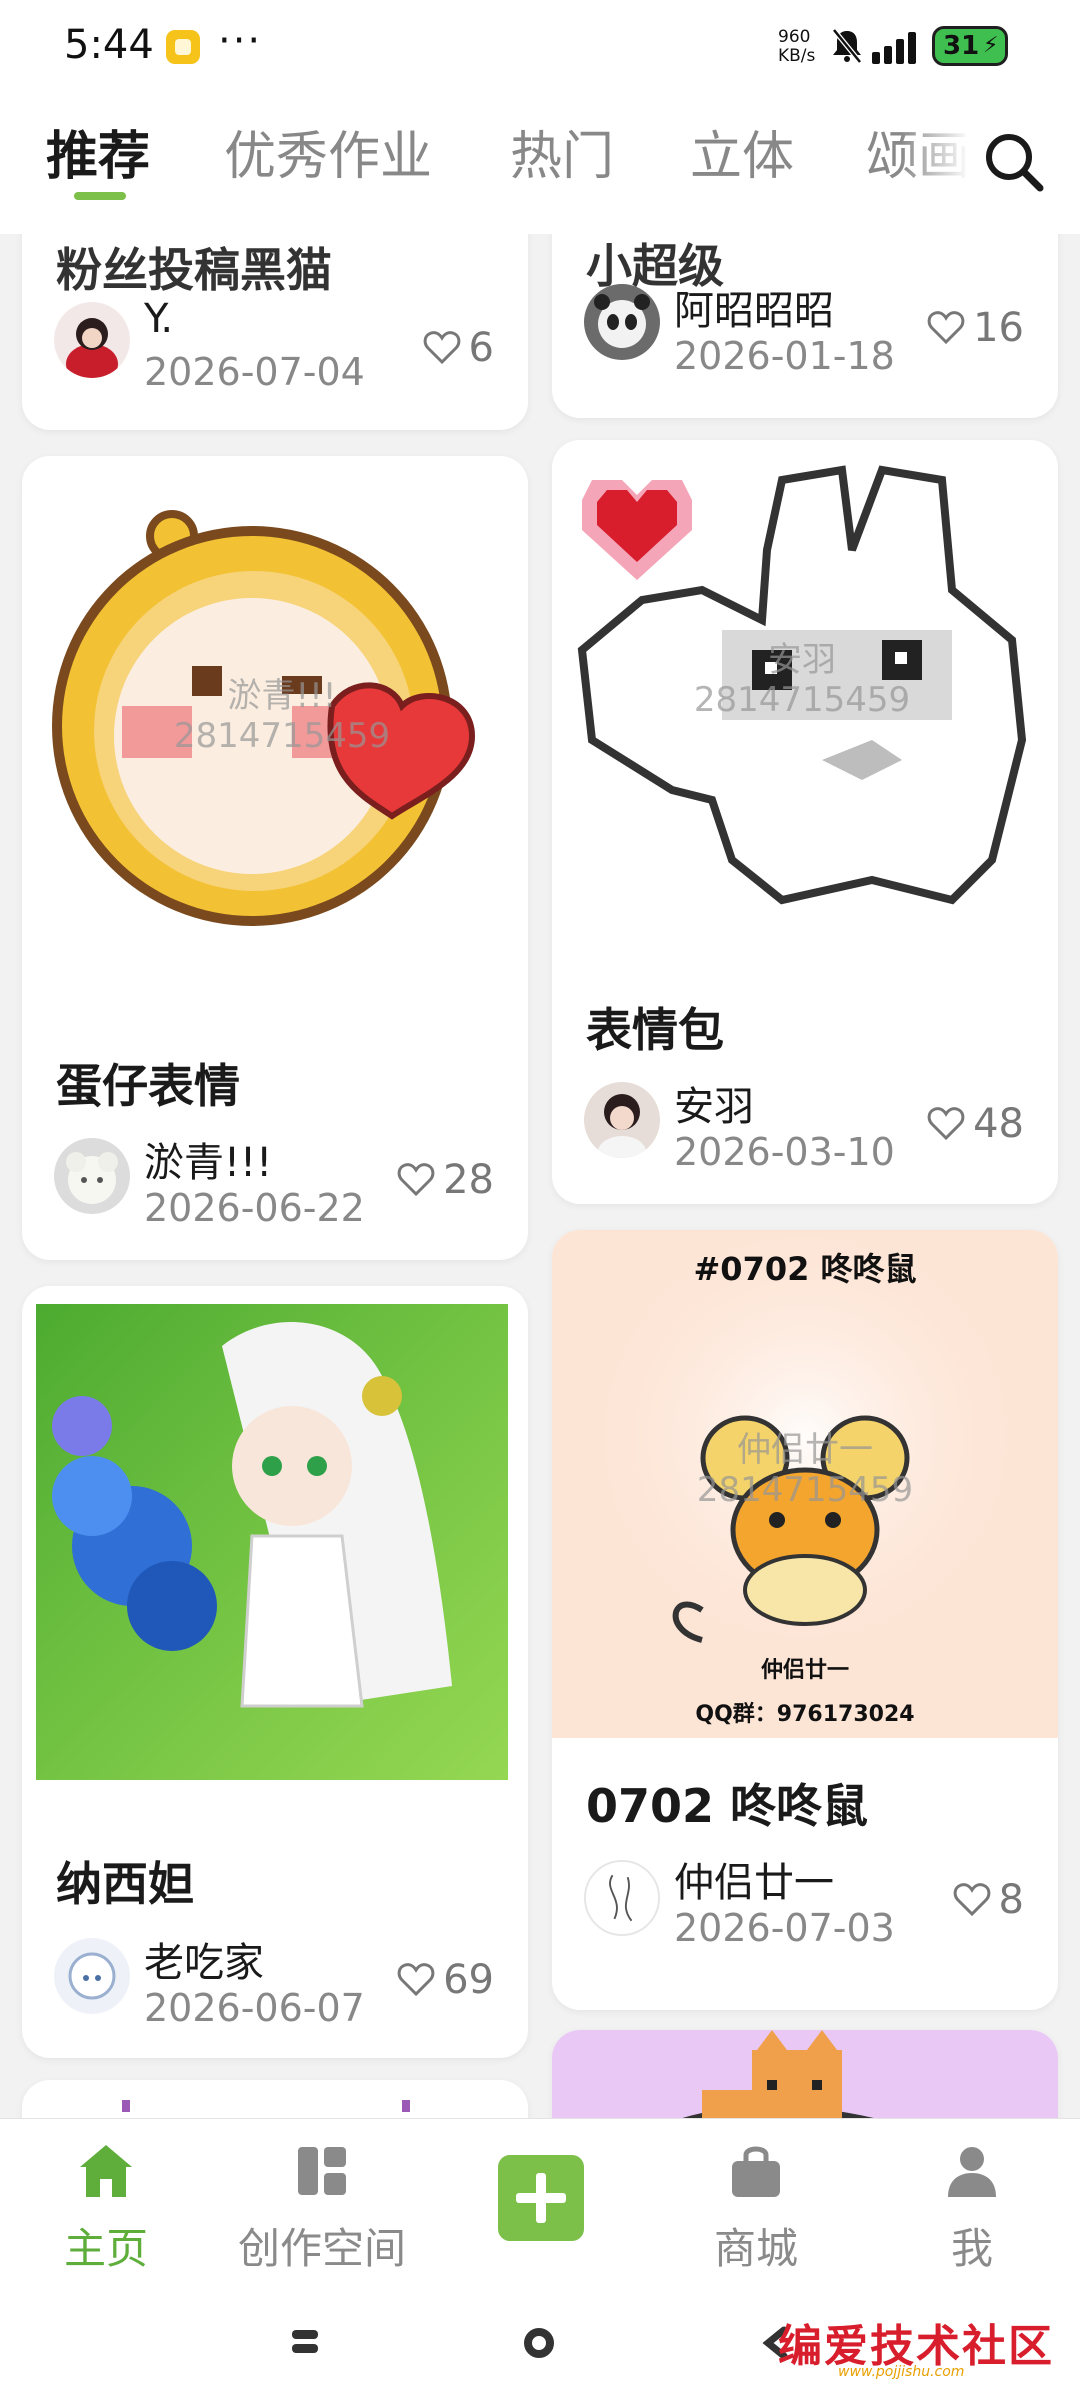 The height and width of the screenshot is (2400, 1080). What do you see at coordinates (208, 1159) in the screenshot?
I see `author-name: 淤青!!!` at bounding box center [208, 1159].